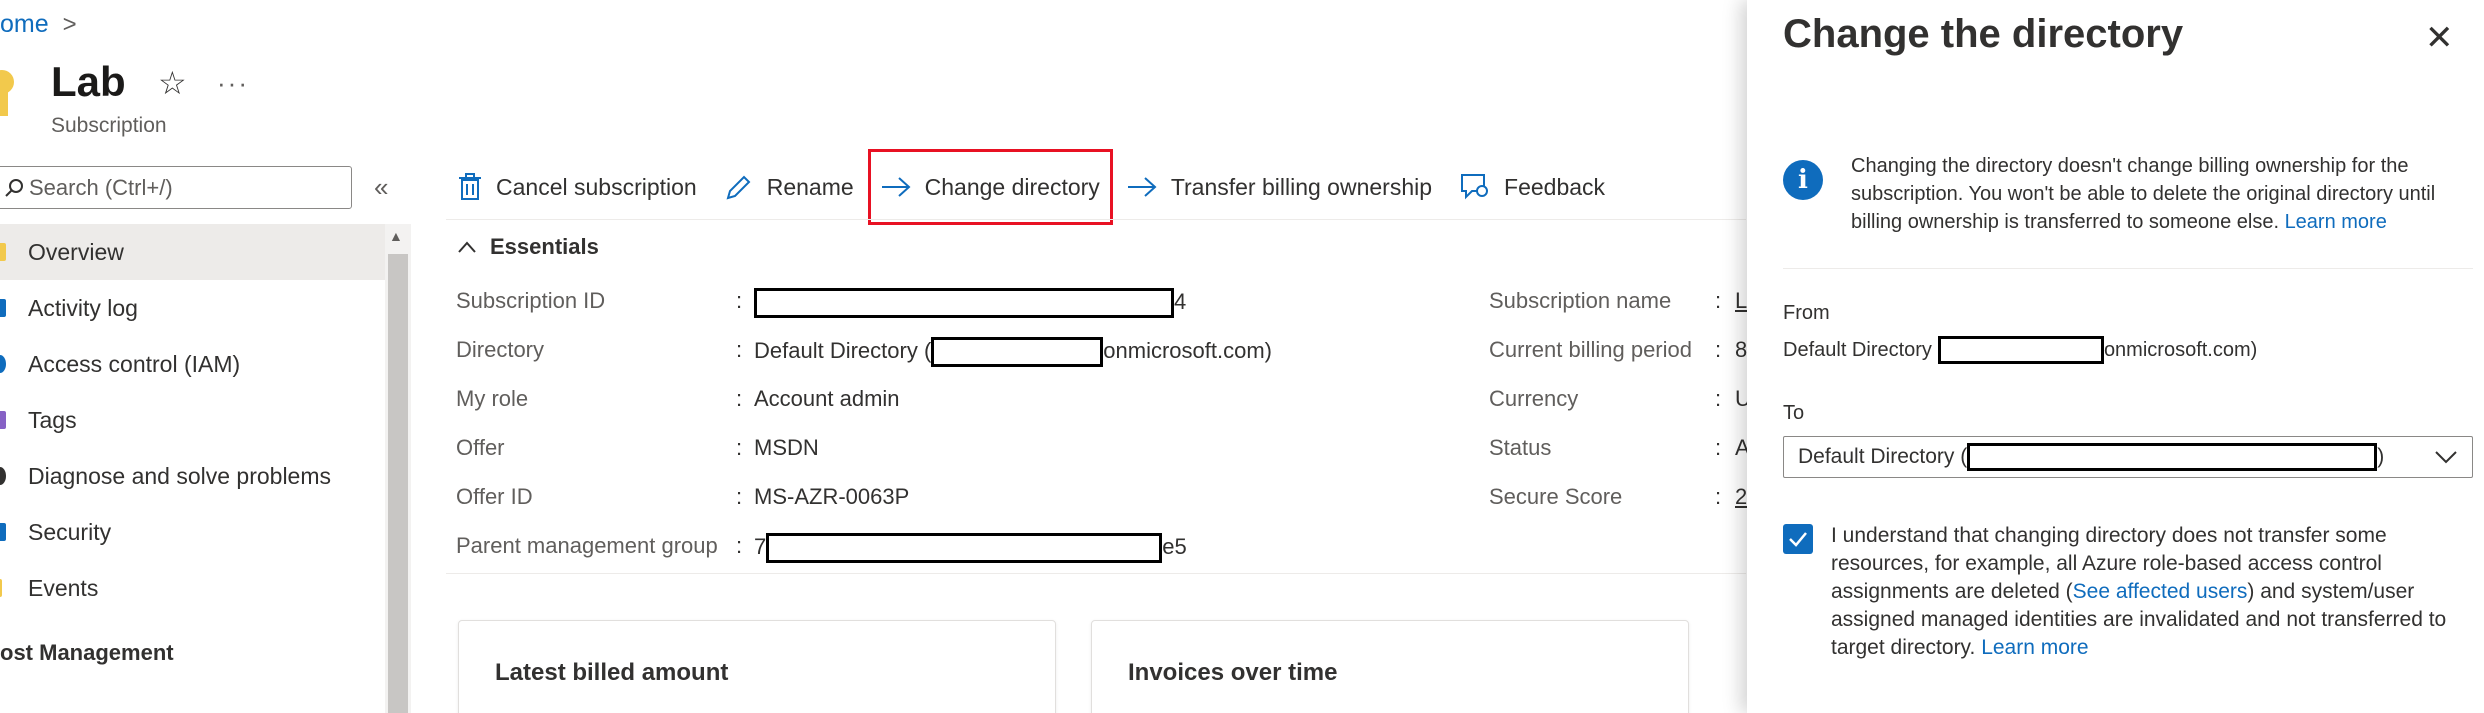 The width and height of the screenshot is (2484, 713). Describe the element at coordinates (1580, 300) in the screenshot. I see `essentials-key: Subscription name` at that location.